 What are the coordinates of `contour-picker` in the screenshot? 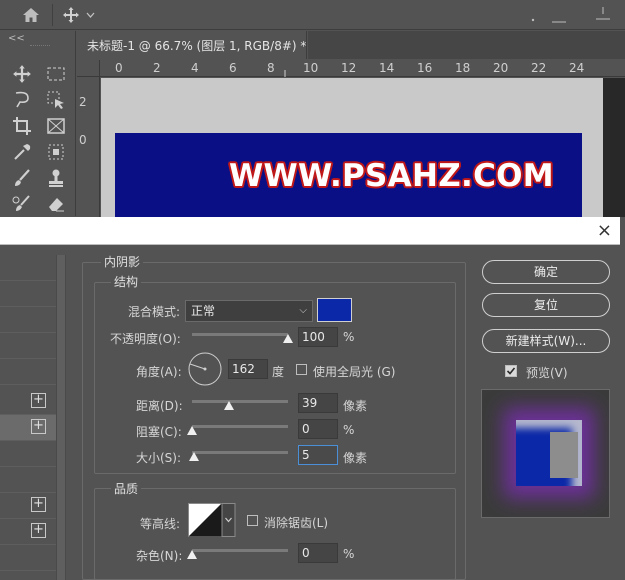 It's located at (212, 520).